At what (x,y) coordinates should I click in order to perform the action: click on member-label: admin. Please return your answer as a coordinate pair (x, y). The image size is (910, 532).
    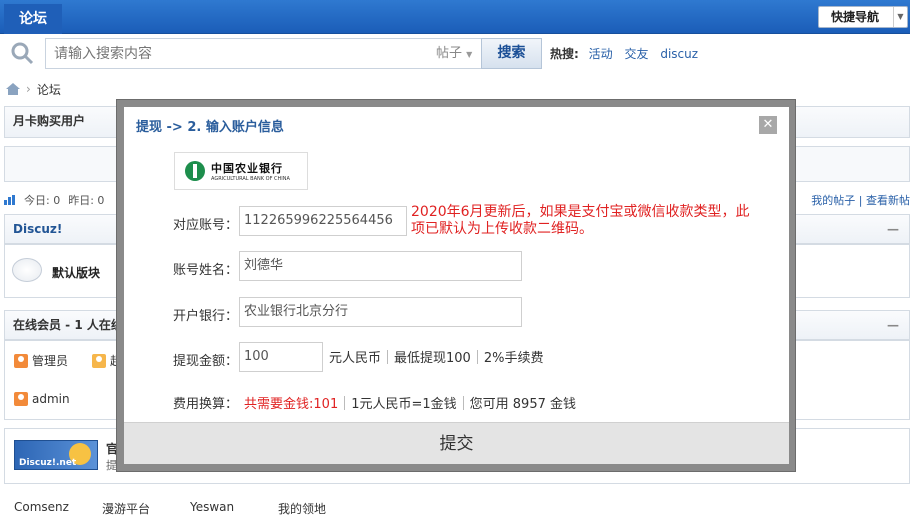
    Looking at the image, I should click on (51, 399).